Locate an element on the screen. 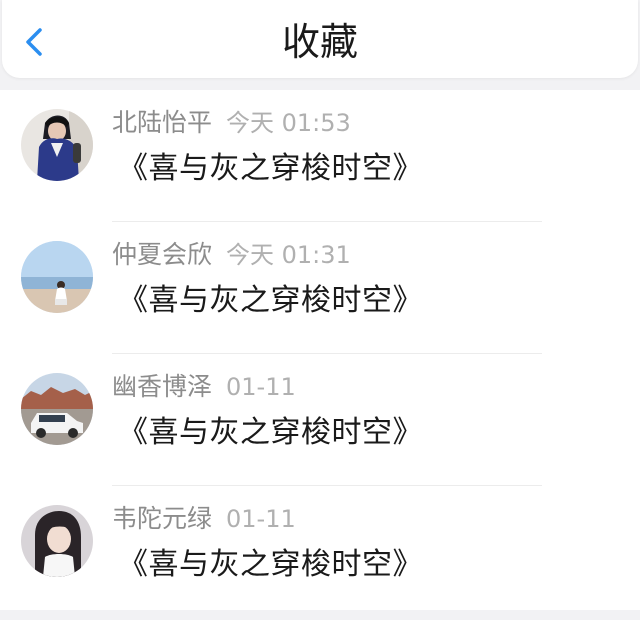  user-name: 北陆怡平 is located at coordinates (162, 122).